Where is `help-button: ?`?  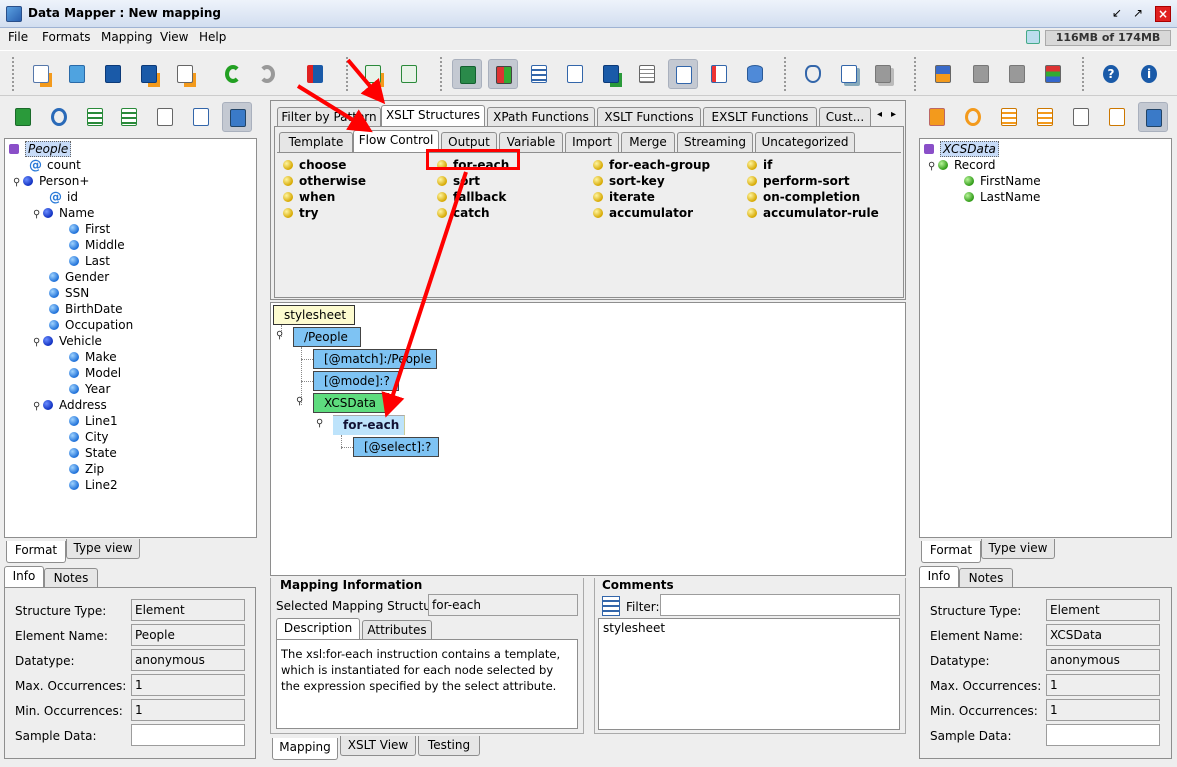
help-button: ? is located at coordinates (1111, 74).